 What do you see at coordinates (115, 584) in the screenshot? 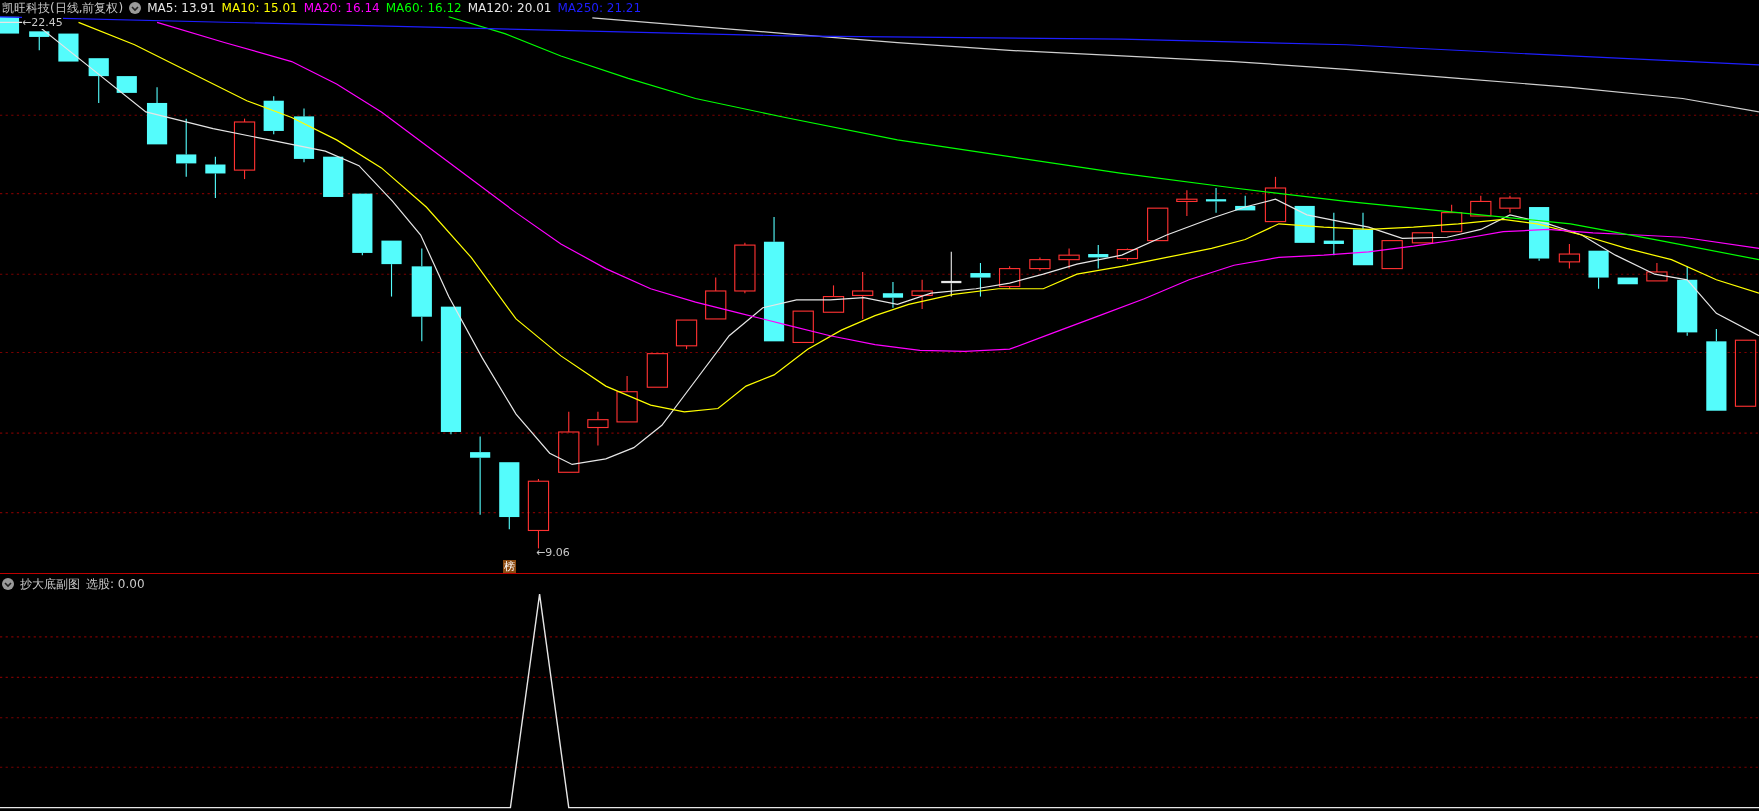
I see `selection-reading: 选股: 0.00` at bounding box center [115, 584].